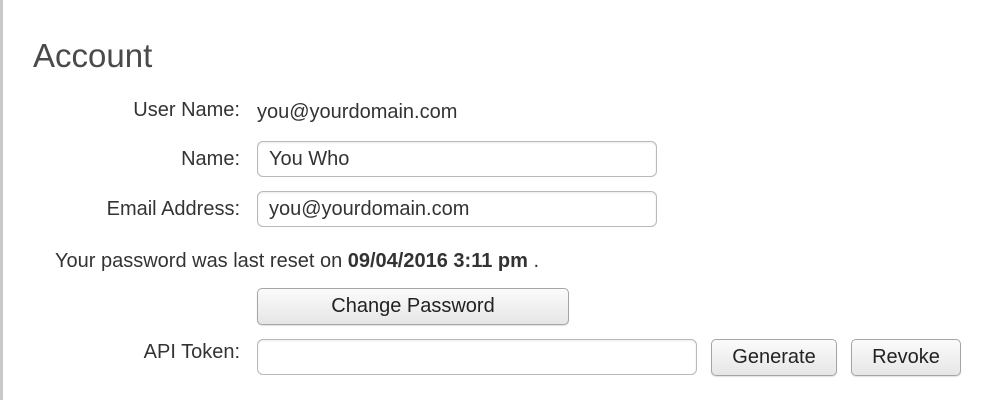  What do you see at coordinates (906, 357) in the screenshot?
I see `revoke-button: Revoke` at bounding box center [906, 357].